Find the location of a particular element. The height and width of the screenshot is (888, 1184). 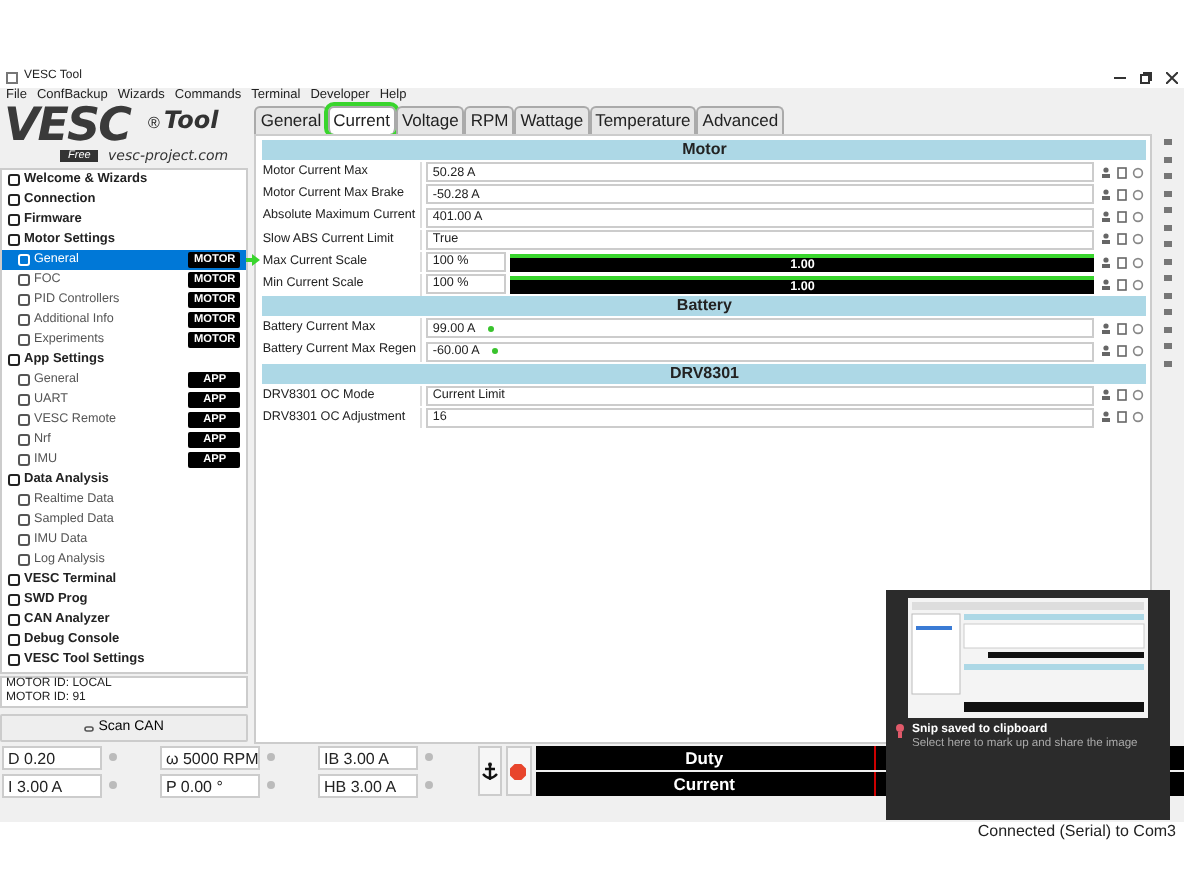

tab: Temperature is located at coordinates (643, 120).